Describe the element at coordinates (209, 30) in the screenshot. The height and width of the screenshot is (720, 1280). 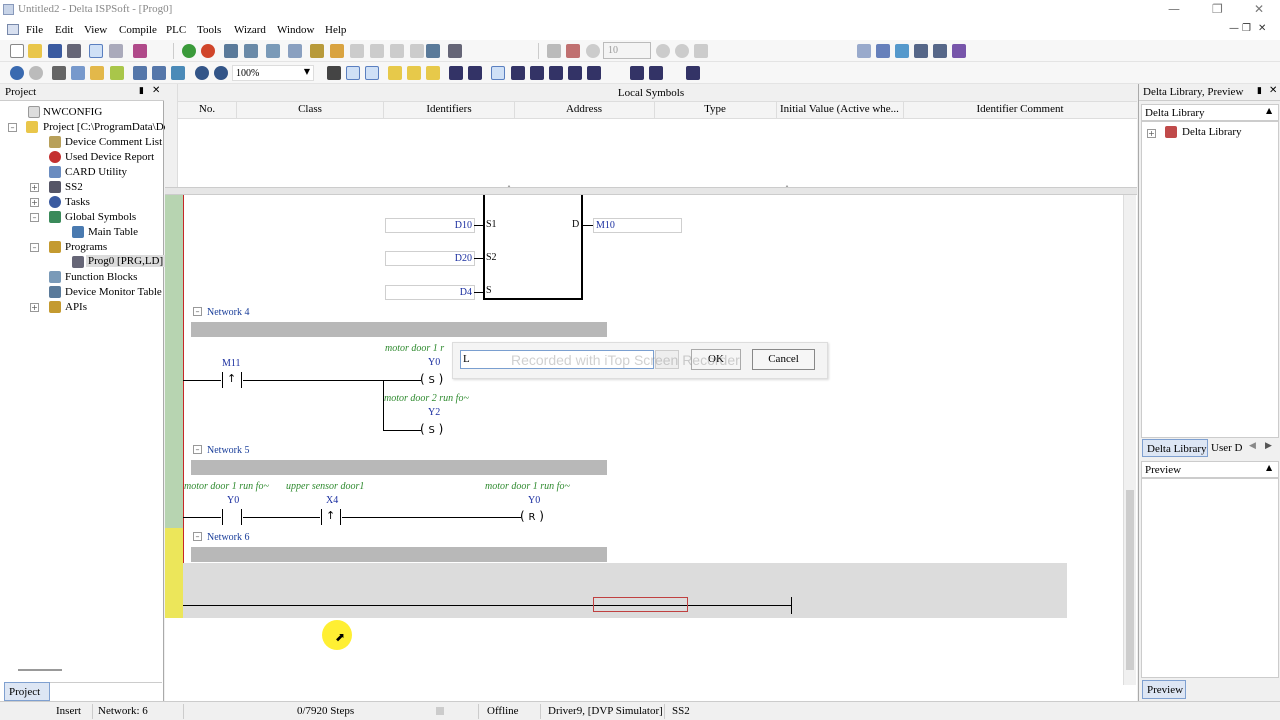
I see `menu-tools: Tools` at that location.